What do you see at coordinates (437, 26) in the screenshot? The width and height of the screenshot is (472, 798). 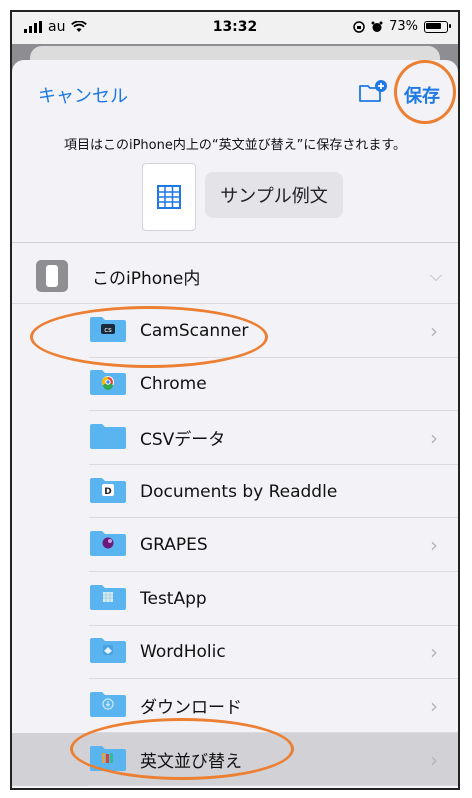 I see `battery-icon` at bounding box center [437, 26].